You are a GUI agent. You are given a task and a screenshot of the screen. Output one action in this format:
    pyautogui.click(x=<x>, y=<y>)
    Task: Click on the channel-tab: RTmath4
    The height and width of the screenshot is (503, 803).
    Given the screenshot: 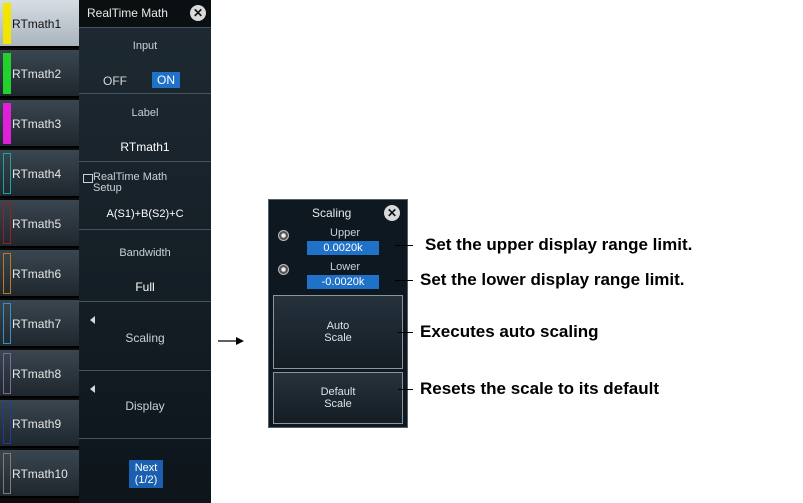 What is the action you would take?
    pyautogui.click(x=39, y=174)
    